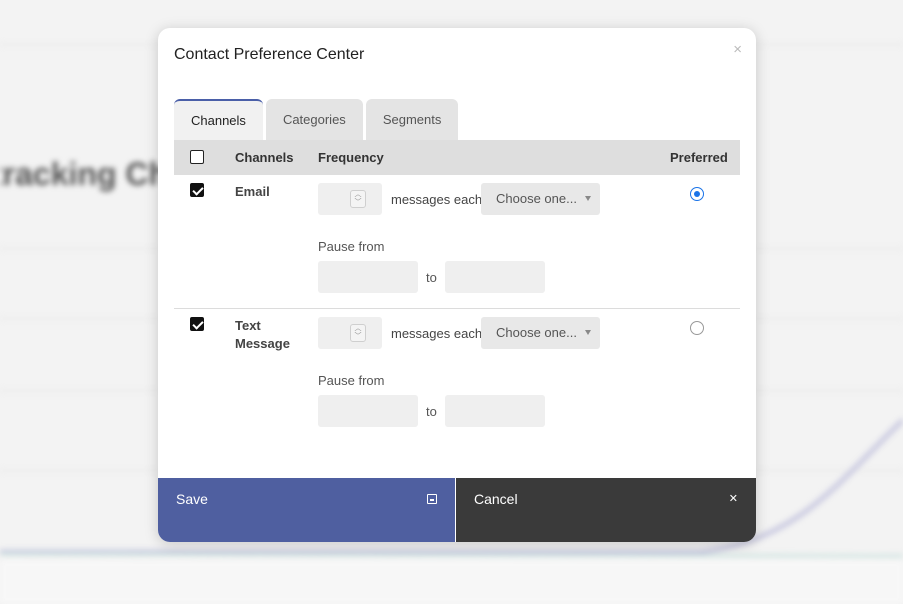 The width and height of the screenshot is (903, 604). I want to click on header-frequency: Frequency, so click(351, 157).